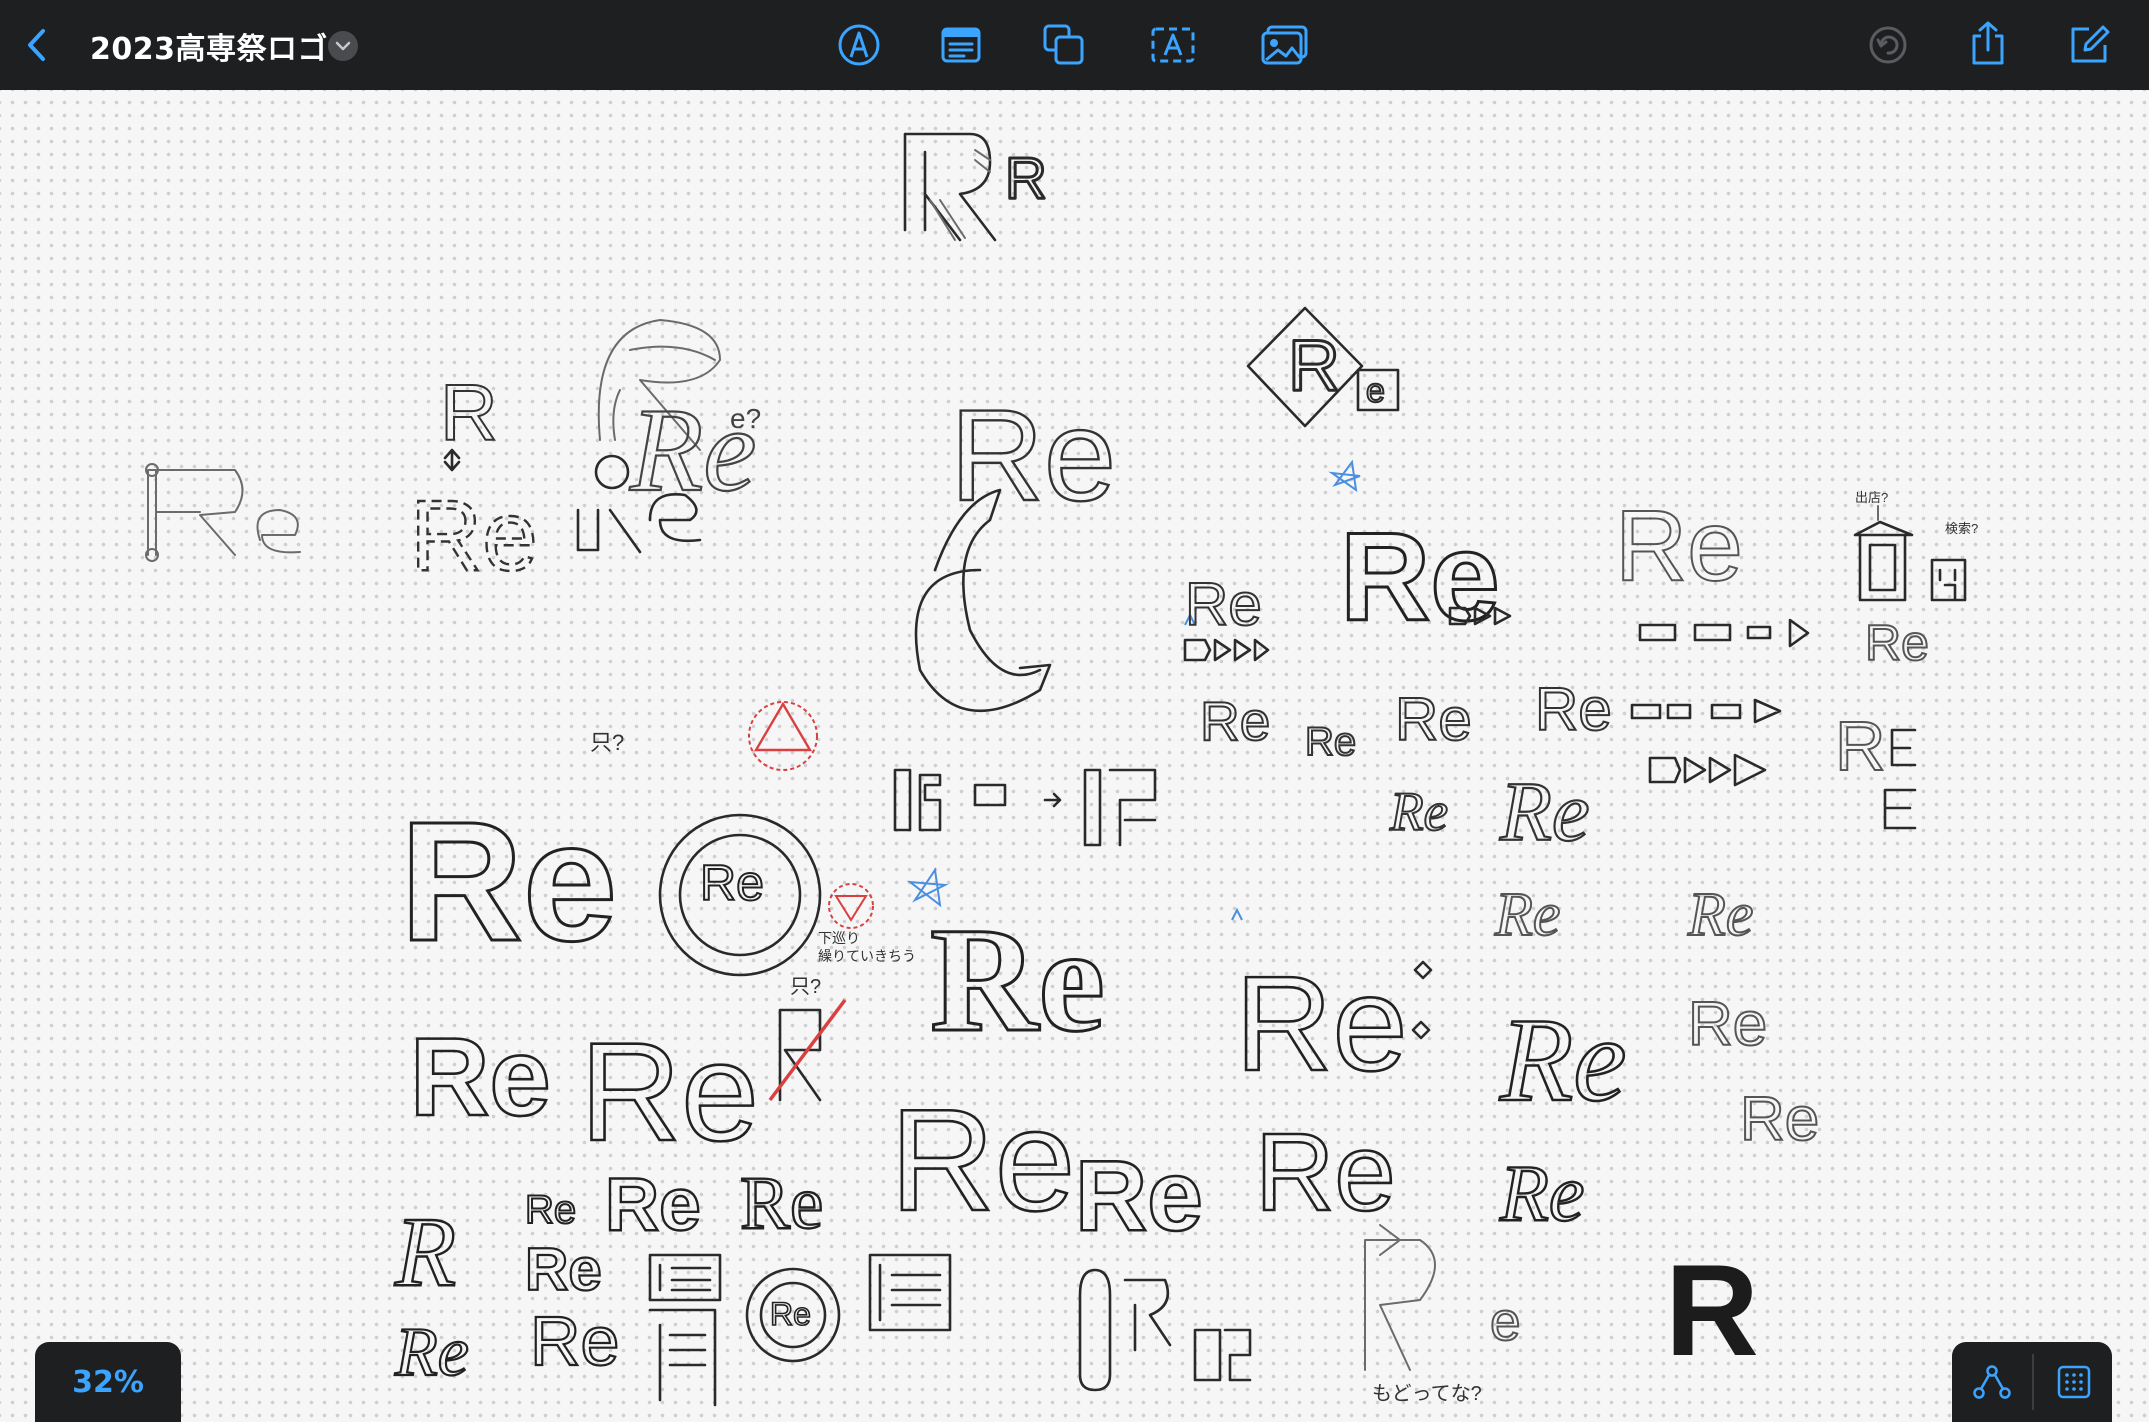  What do you see at coordinates (732, 883) in the screenshot?
I see `sketch-circle-re-text: Re` at bounding box center [732, 883].